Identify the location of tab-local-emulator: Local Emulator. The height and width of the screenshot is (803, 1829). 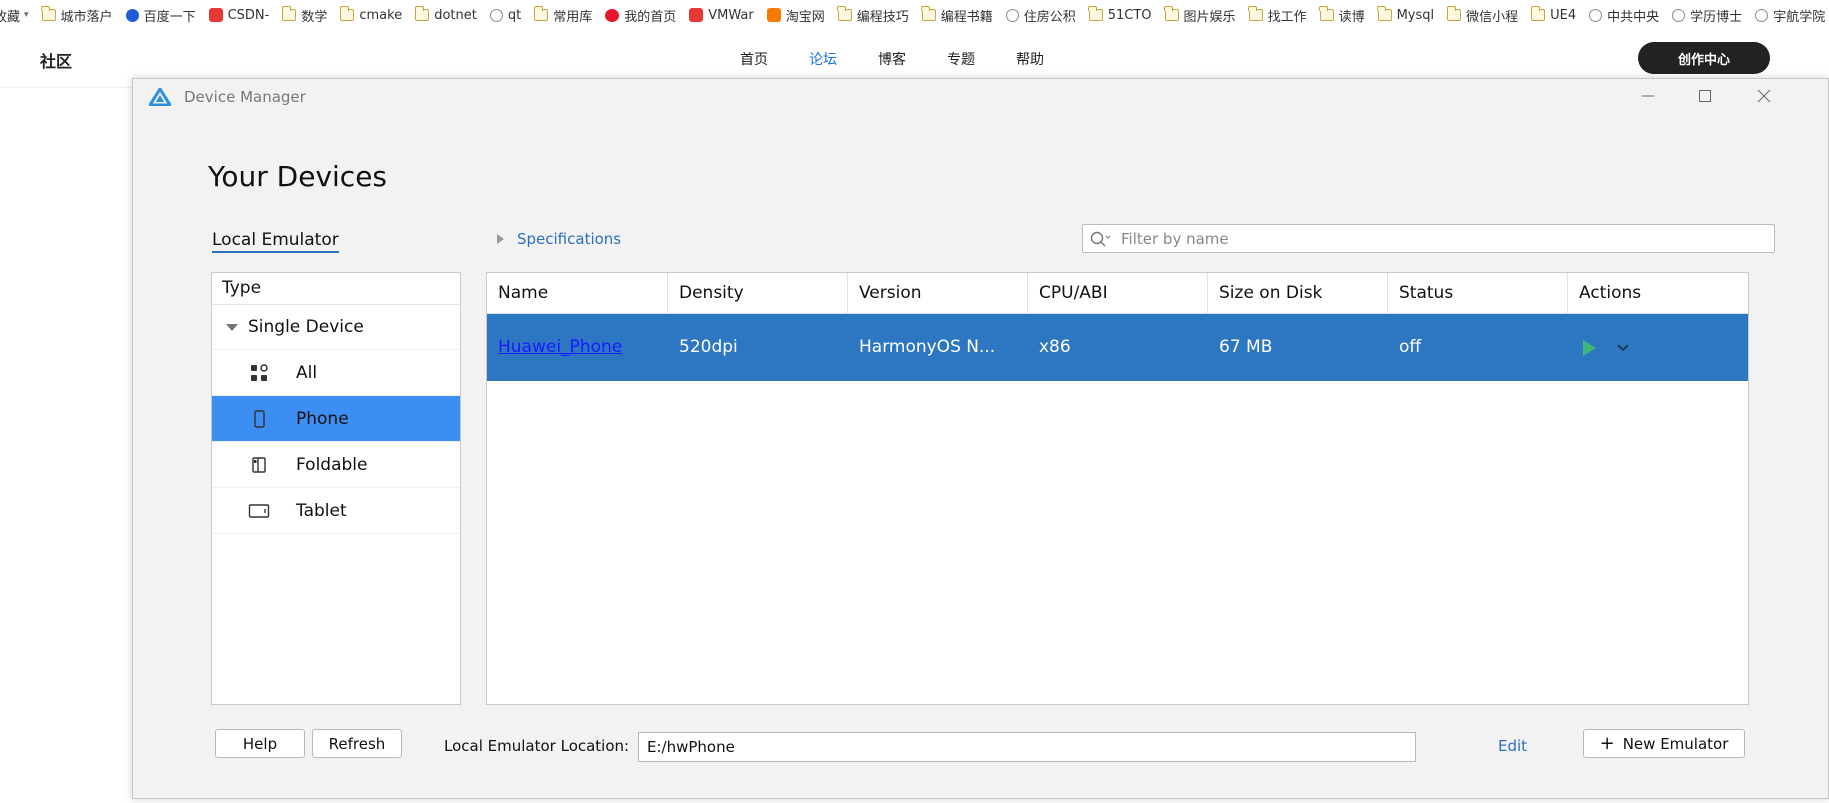
(275, 241).